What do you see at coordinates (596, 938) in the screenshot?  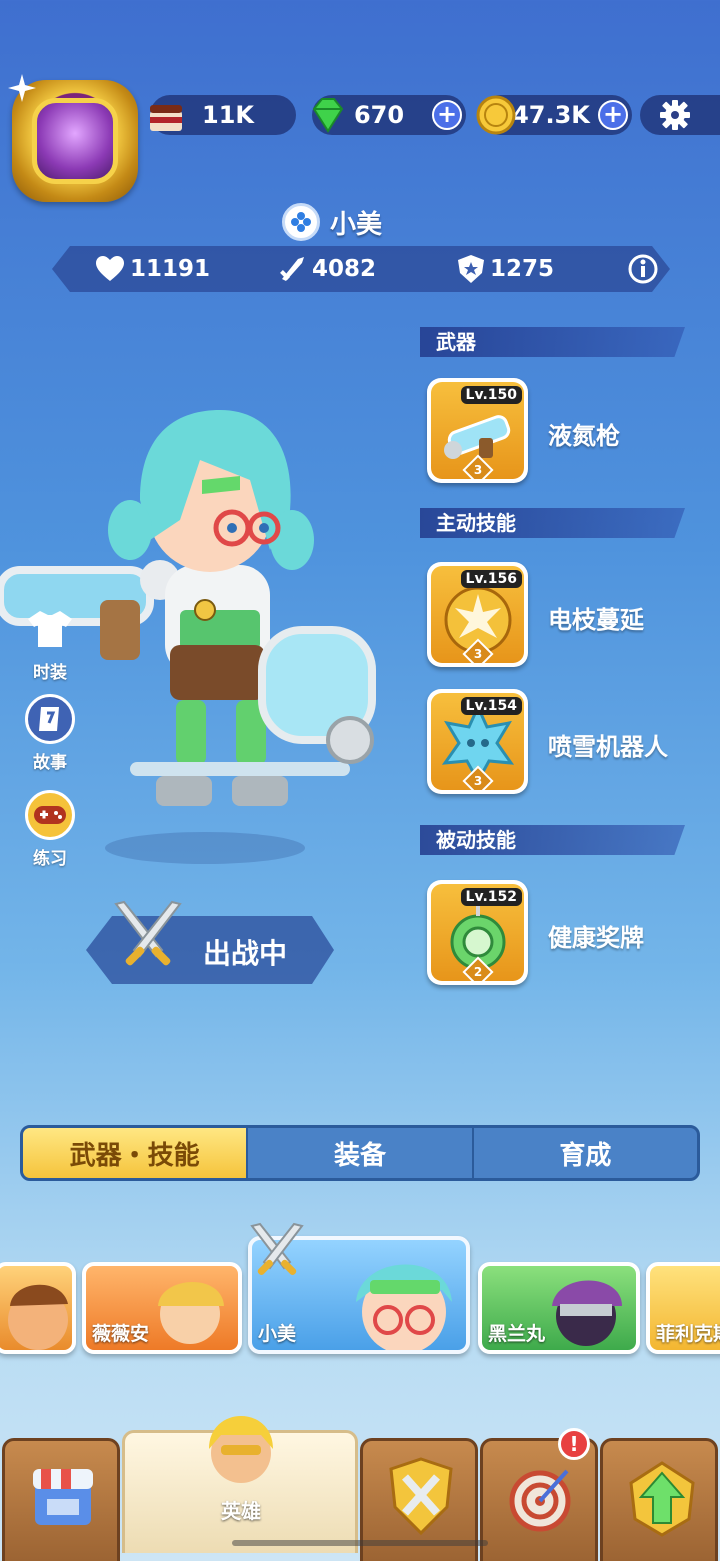 I see `passive-skill-name: 健康奖牌` at bounding box center [596, 938].